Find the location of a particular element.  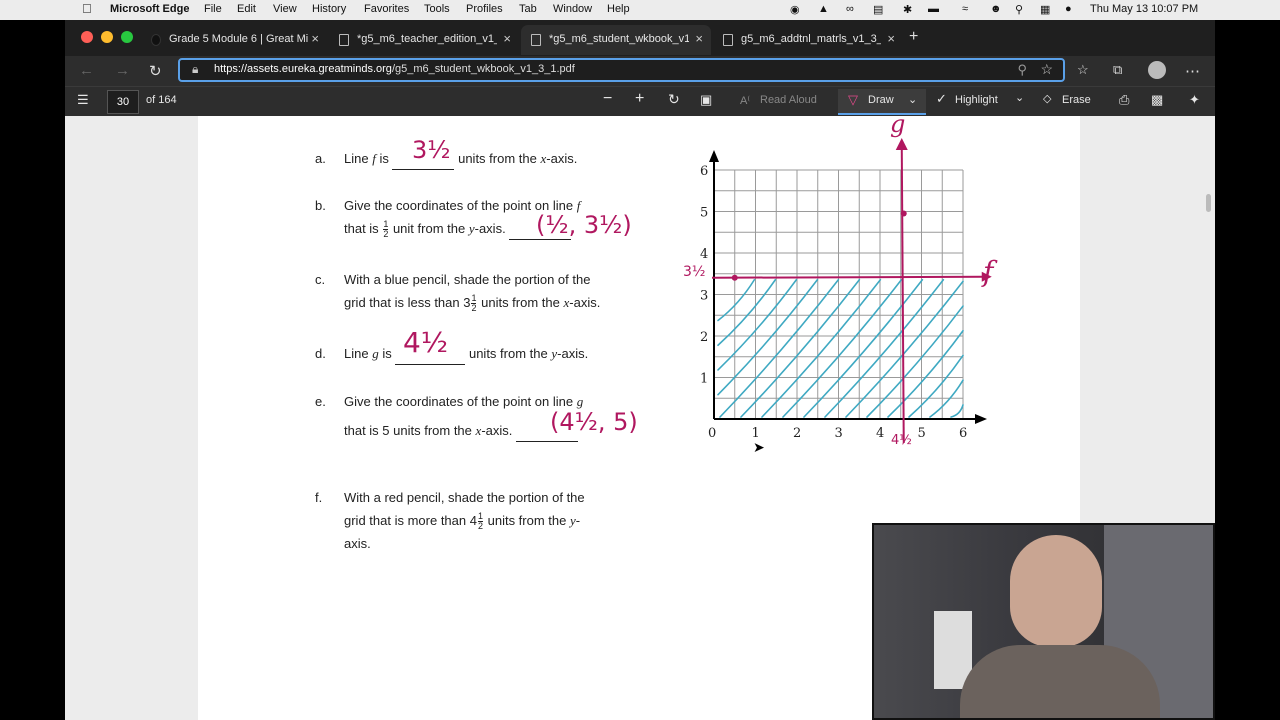

contents-icon: ☰ is located at coordinates (83, 100).